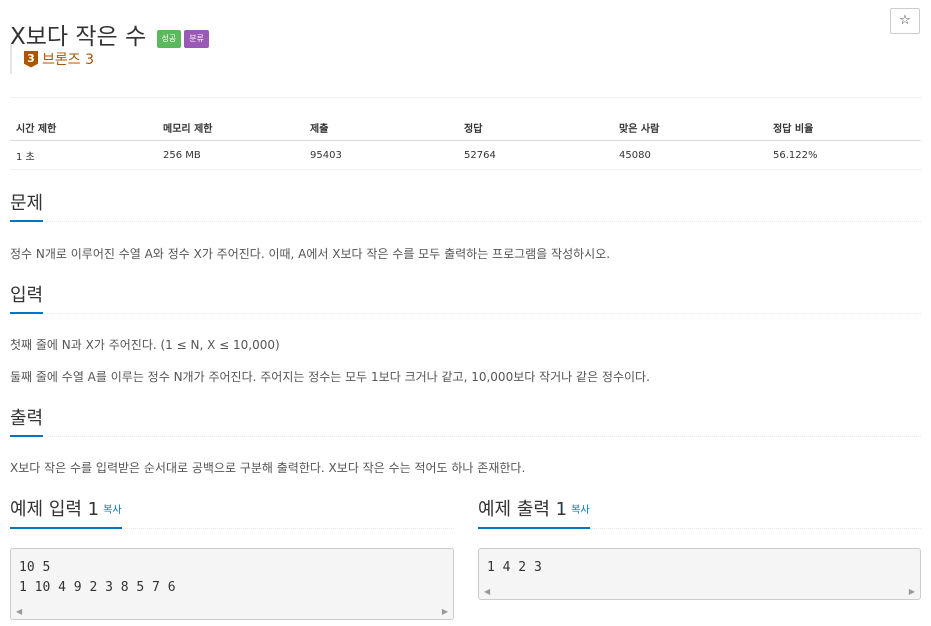 Image resolution: width=931 pixels, height=626 pixels. What do you see at coordinates (83, 127) in the screenshot?
I see `header-time-limit: 시간 제한` at bounding box center [83, 127].